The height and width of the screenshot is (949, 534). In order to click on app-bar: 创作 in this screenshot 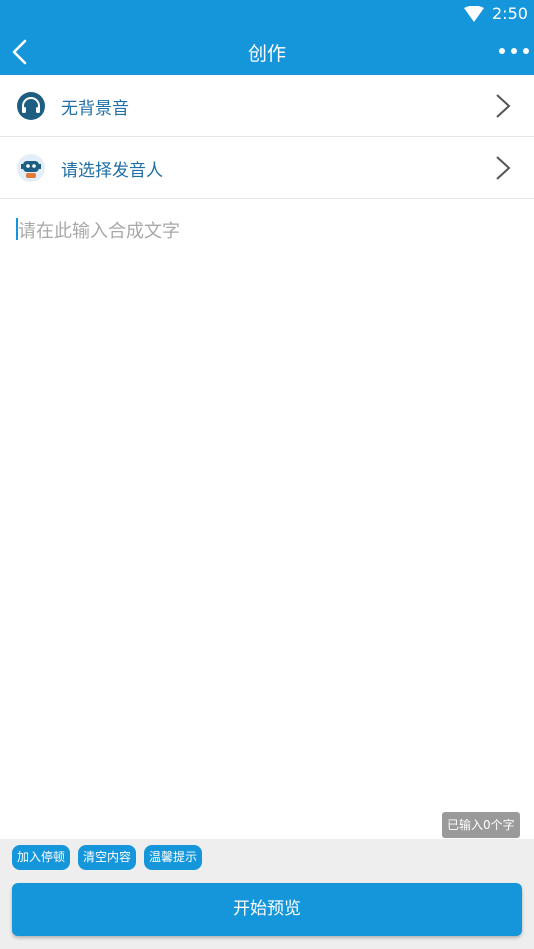, I will do `click(267, 51)`.